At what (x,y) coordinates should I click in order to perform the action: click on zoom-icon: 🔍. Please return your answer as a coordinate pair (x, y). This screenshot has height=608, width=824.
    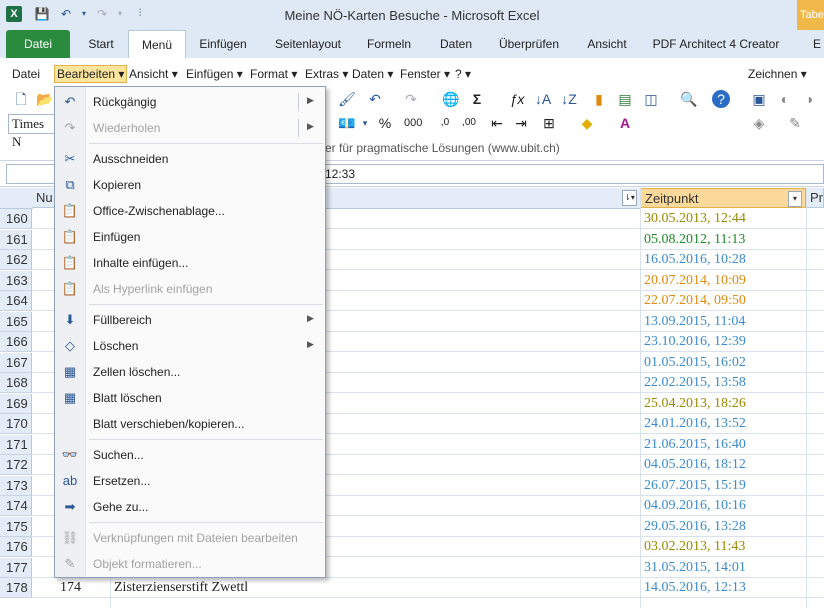
    Looking at the image, I should click on (689, 99).